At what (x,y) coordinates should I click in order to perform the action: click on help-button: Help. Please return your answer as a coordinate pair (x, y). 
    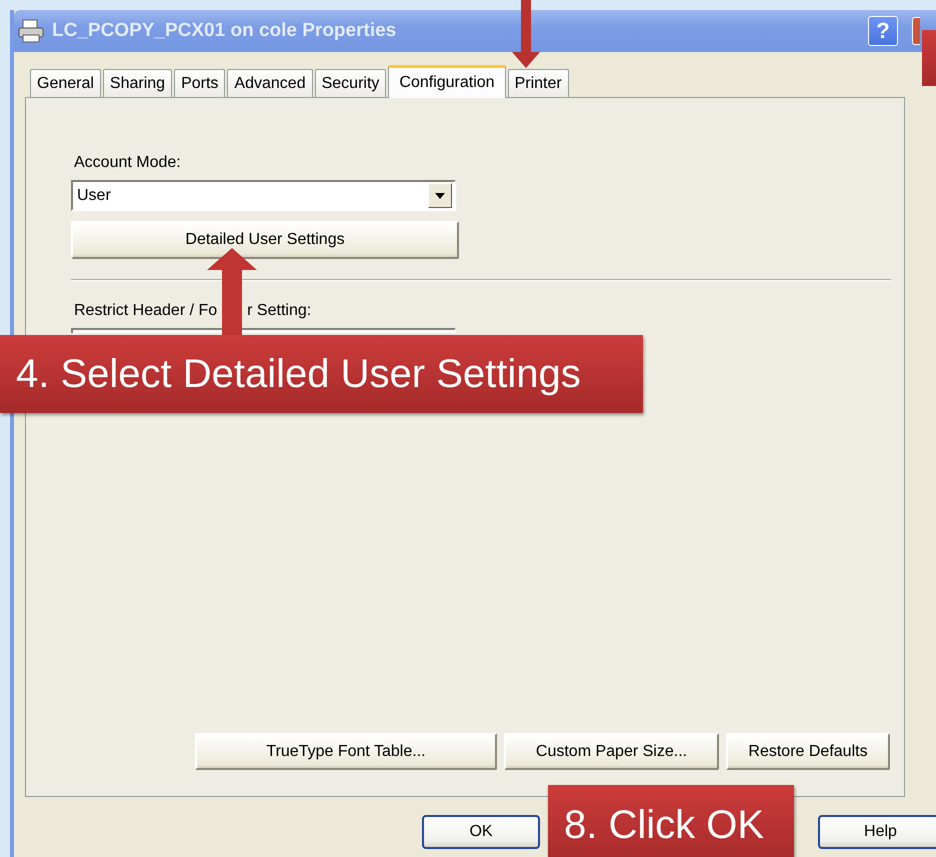
    Looking at the image, I should click on (877, 832).